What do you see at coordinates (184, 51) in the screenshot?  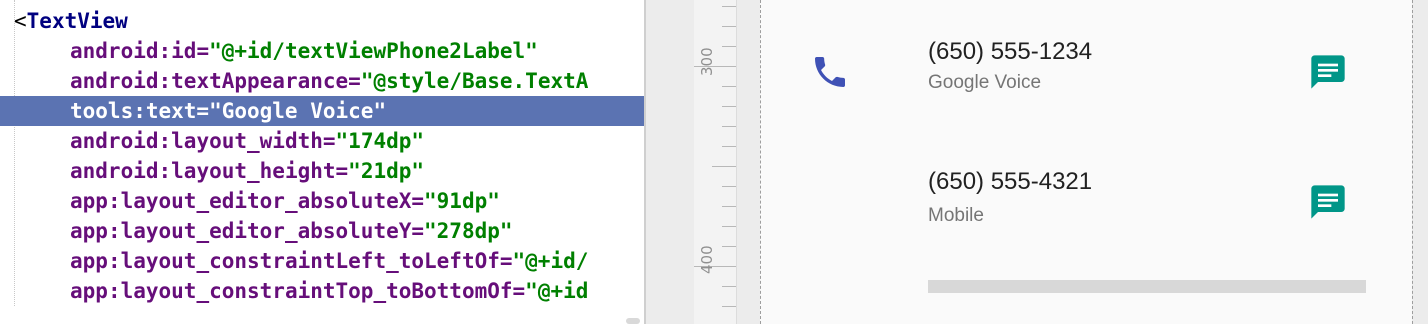 I see `code-token: :id=` at bounding box center [184, 51].